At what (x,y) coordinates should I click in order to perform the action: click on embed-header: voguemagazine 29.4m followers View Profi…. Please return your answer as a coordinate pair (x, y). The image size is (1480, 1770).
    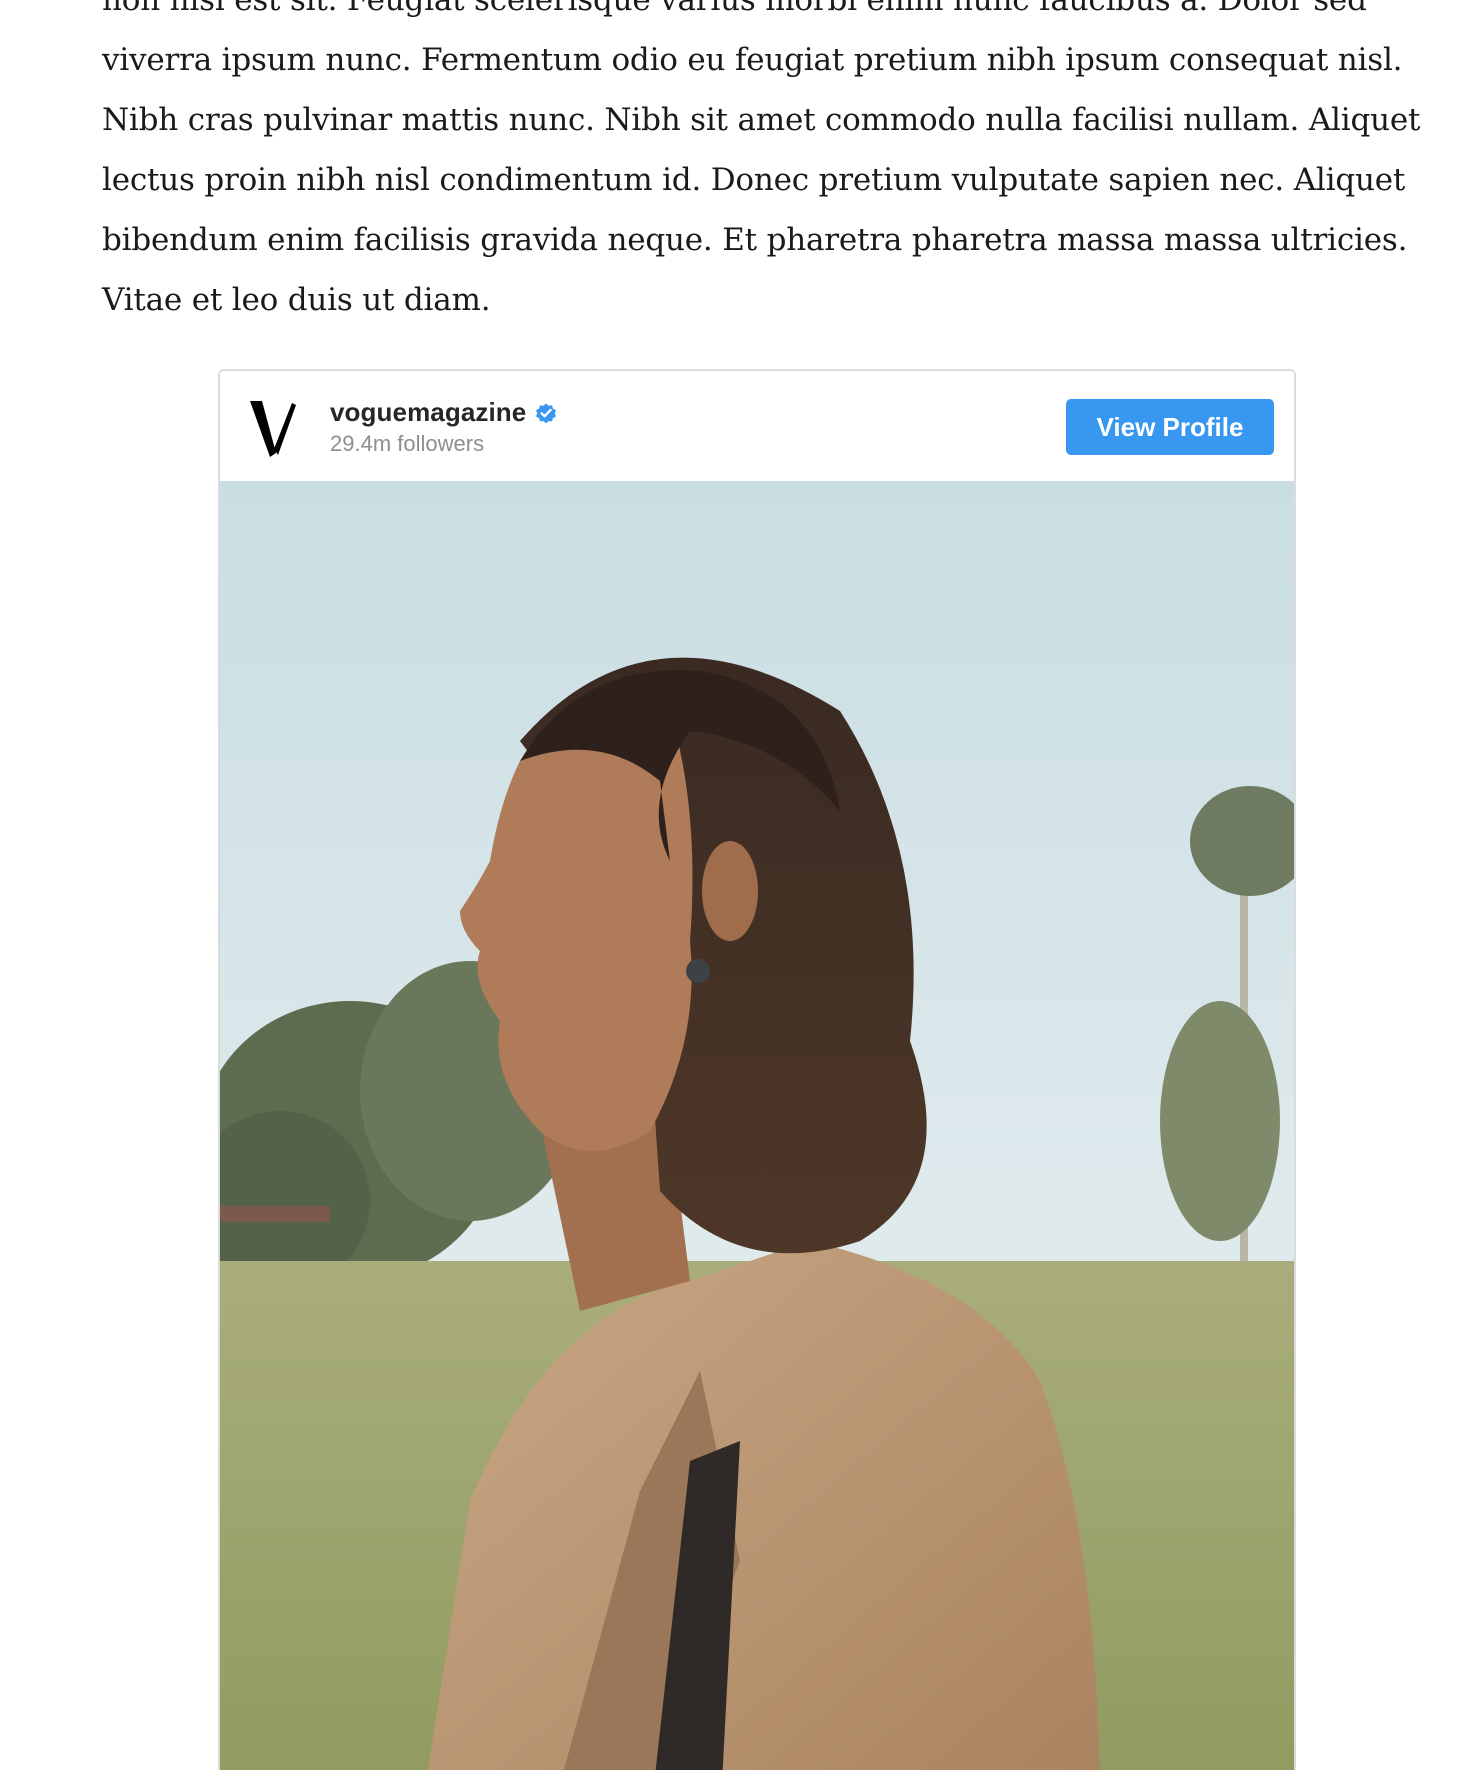
    Looking at the image, I should click on (757, 426).